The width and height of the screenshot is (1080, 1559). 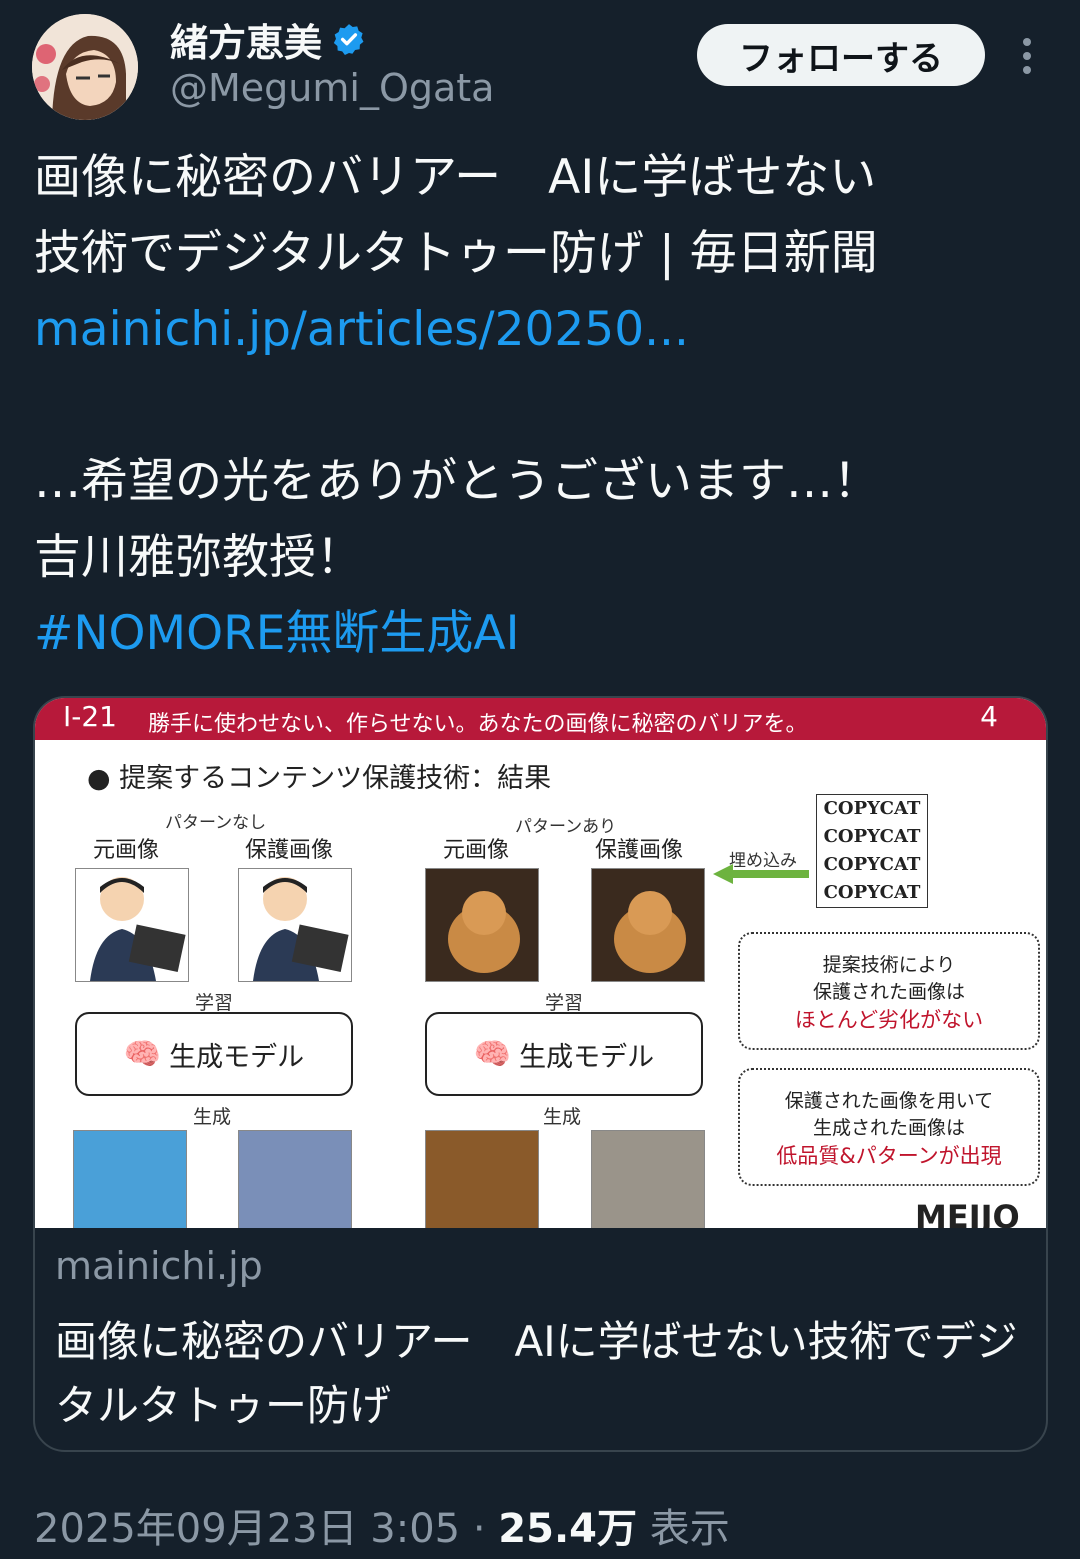 What do you see at coordinates (457, 481) in the screenshot?
I see `tweet-line: …希望の光をありがとうございます…！` at bounding box center [457, 481].